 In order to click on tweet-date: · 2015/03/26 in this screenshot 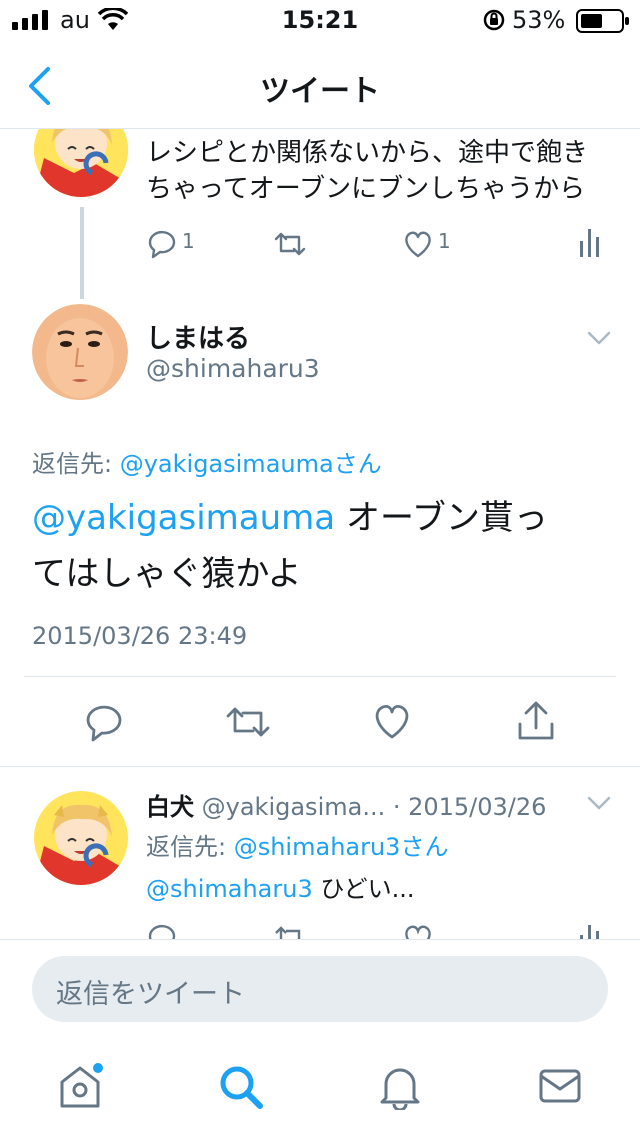, I will do `click(469, 807)`.